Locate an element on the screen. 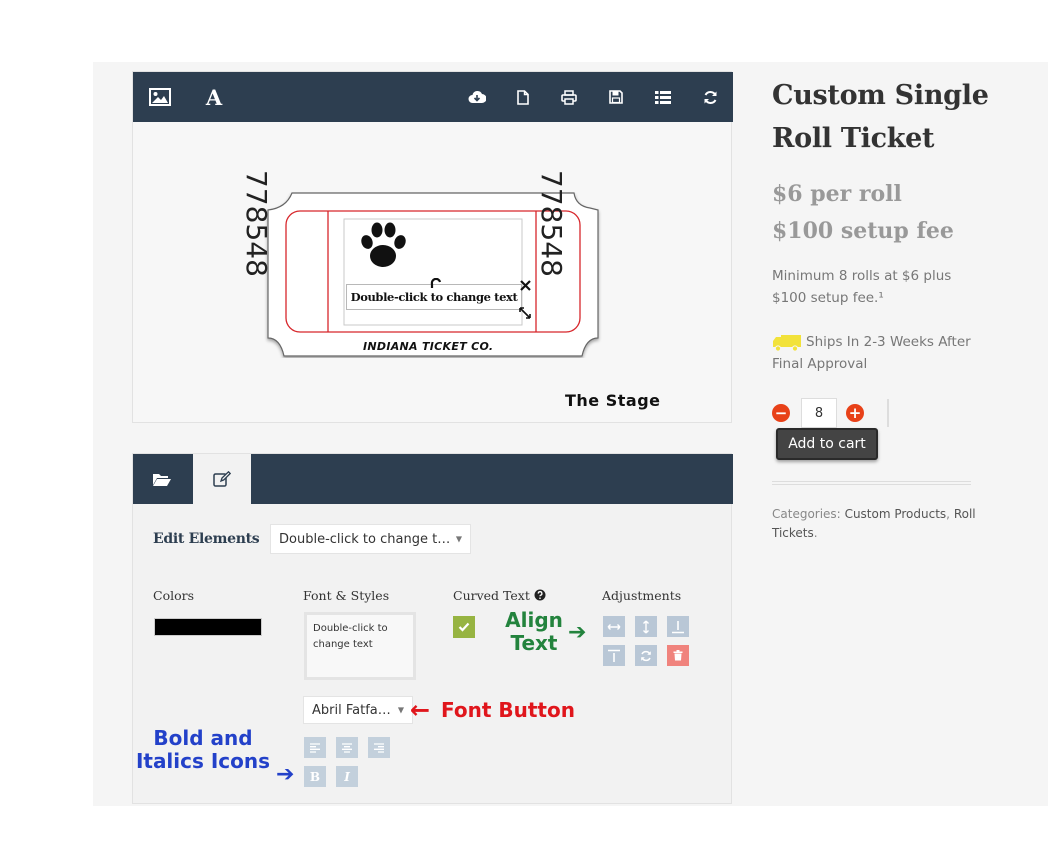 This screenshot has height=864, width=1048. align-left-icon is located at coordinates (315, 747).